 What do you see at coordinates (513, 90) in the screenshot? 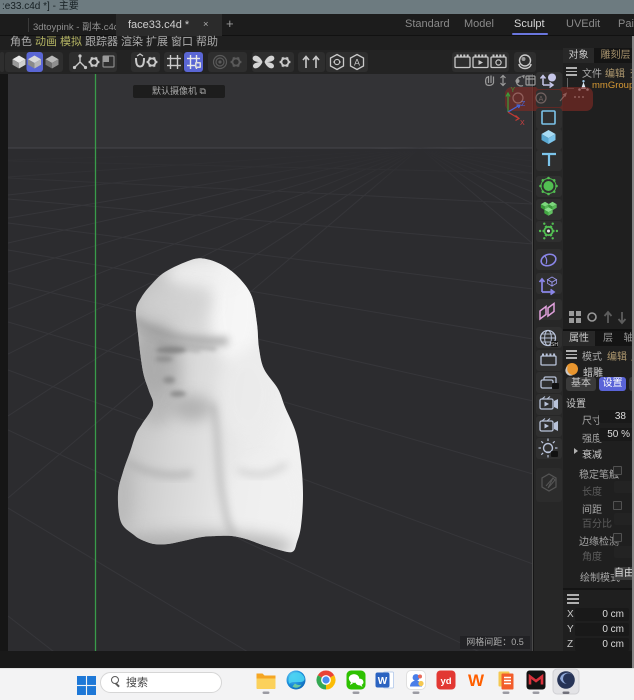
I see `svg-text: Y` at bounding box center [513, 90].